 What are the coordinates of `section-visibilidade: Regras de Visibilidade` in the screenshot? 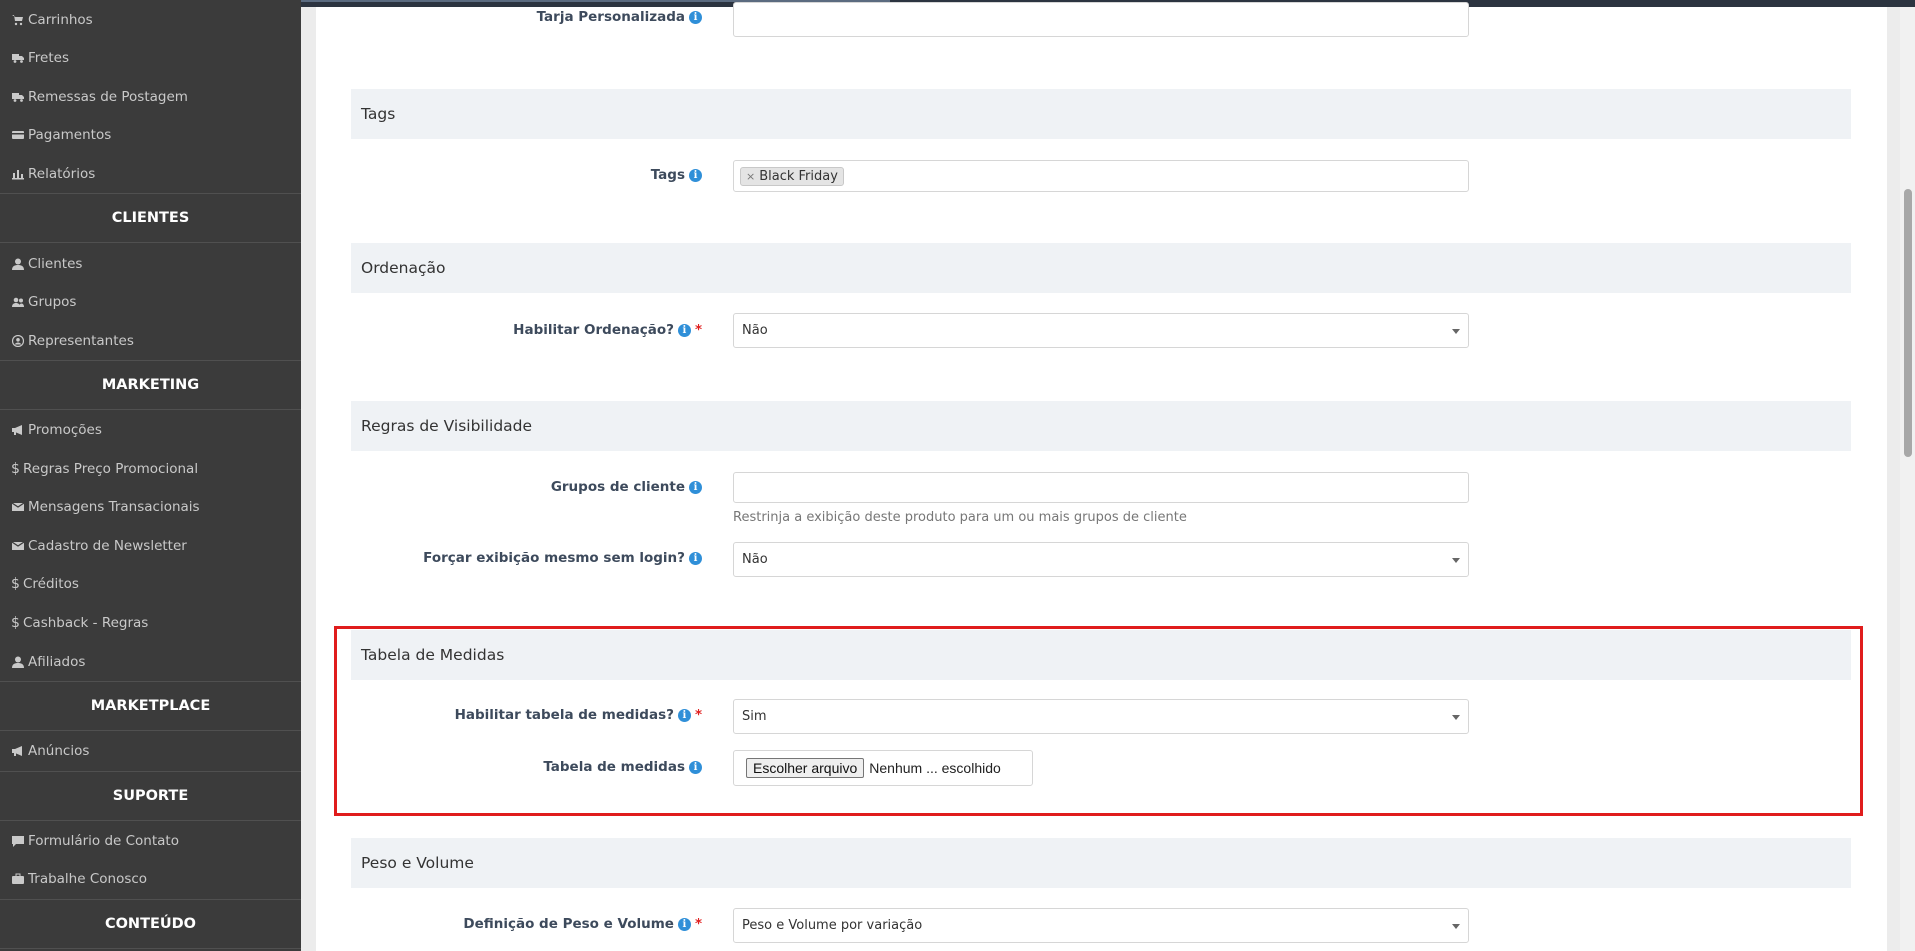 It's located at (1101, 426).